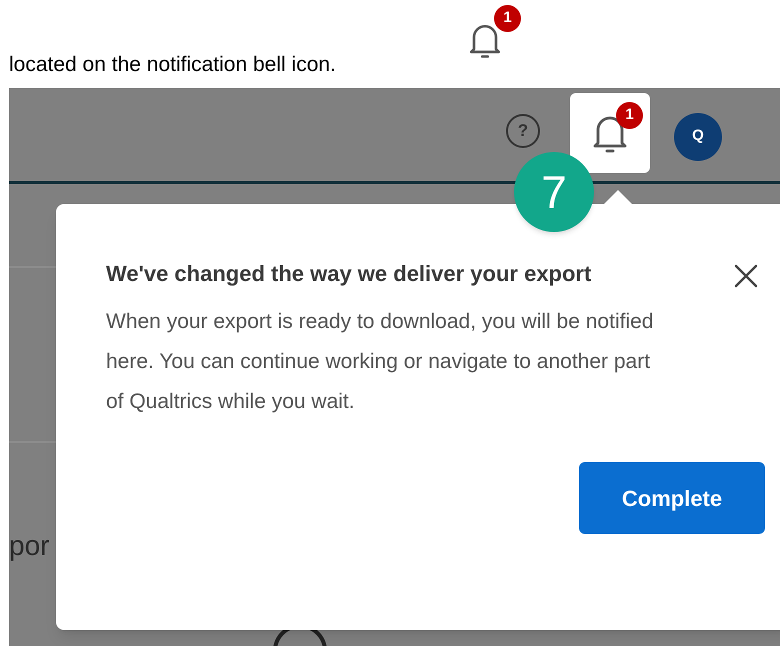 The height and width of the screenshot is (646, 780). I want to click on user-avatar: Q, so click(698, 136).